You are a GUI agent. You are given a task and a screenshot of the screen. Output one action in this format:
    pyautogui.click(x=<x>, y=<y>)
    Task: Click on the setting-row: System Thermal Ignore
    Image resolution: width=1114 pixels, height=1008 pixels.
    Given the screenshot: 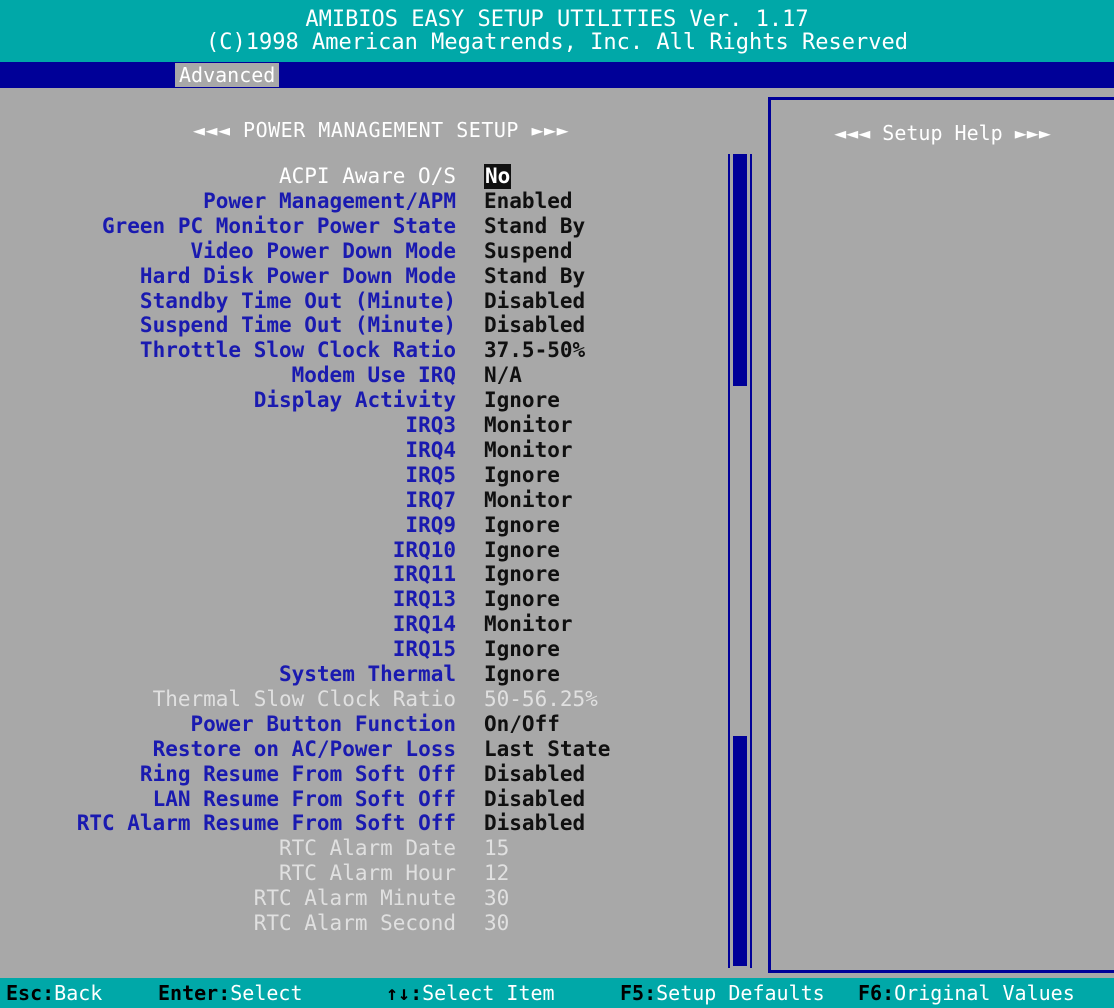 What is the action you would take?
    pyautogui.click(x=360, y=674)
    